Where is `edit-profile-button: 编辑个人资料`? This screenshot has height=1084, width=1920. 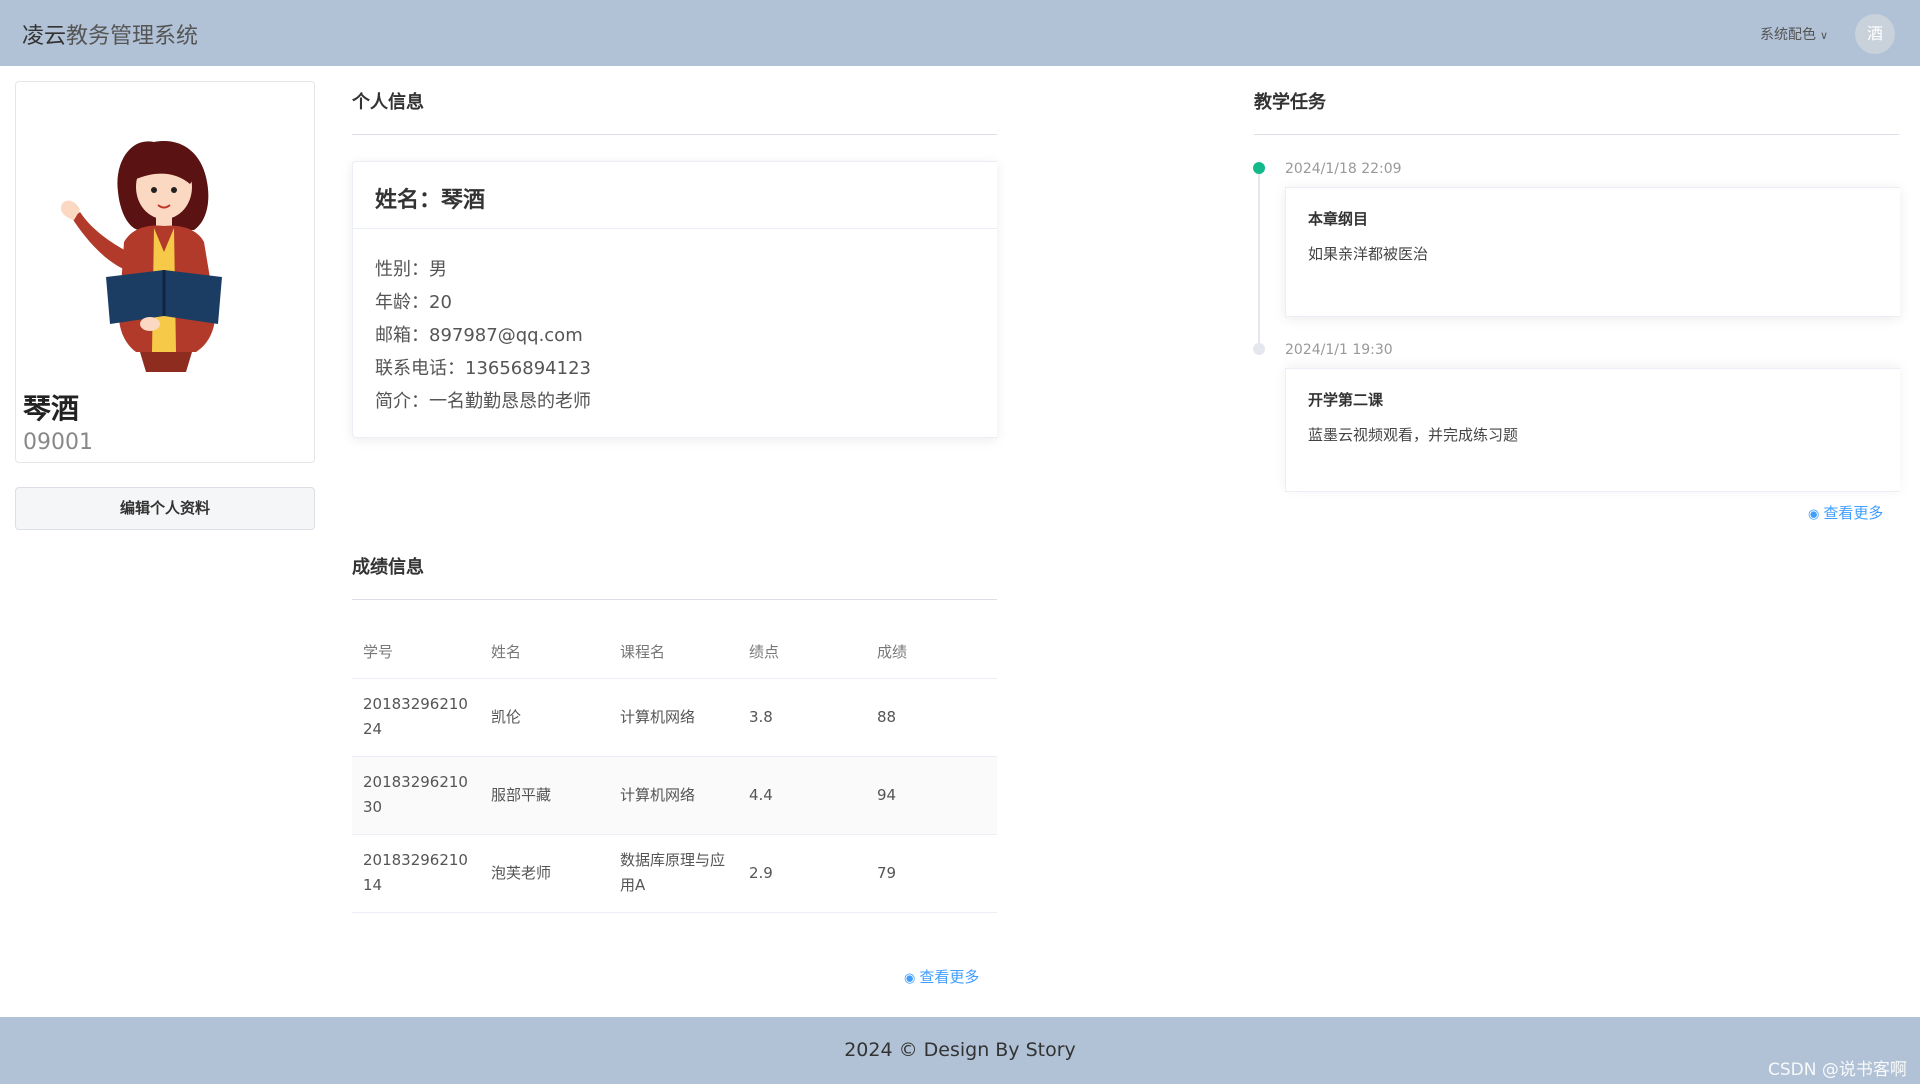
edit-profile-button: 编辑个人资料 is located at coordinates (165, 508).